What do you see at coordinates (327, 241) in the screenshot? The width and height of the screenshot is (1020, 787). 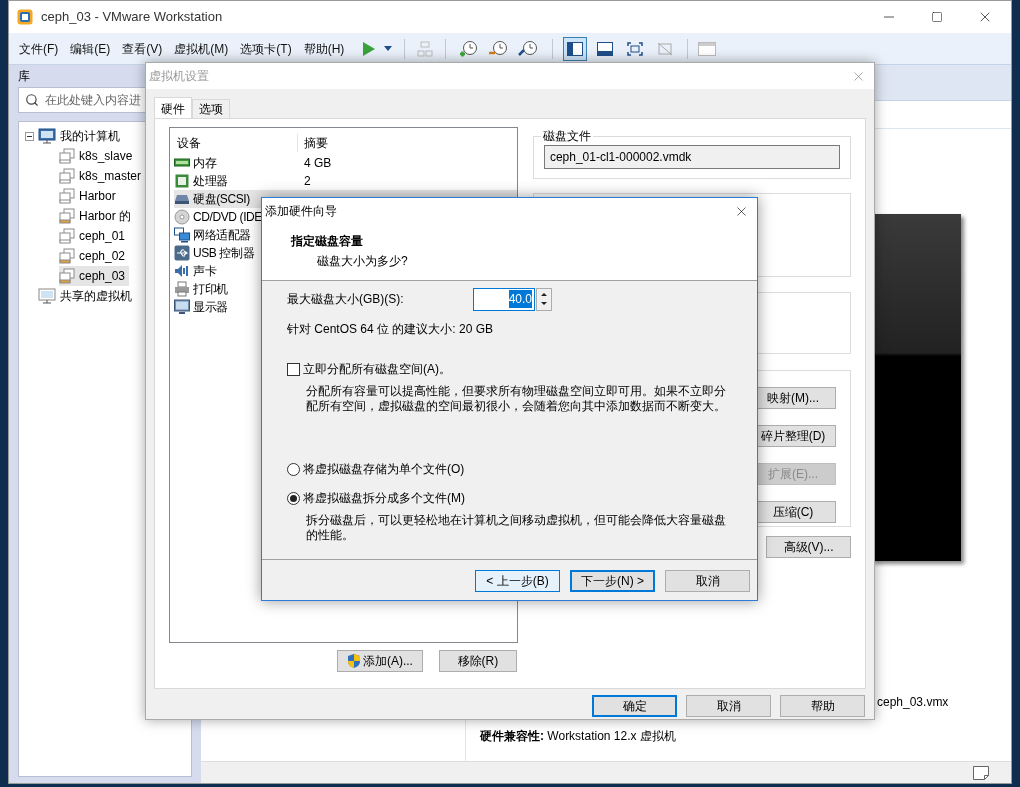 I see `wizard-heading: 指定磁盘容量` at bounding box center [327, 241].